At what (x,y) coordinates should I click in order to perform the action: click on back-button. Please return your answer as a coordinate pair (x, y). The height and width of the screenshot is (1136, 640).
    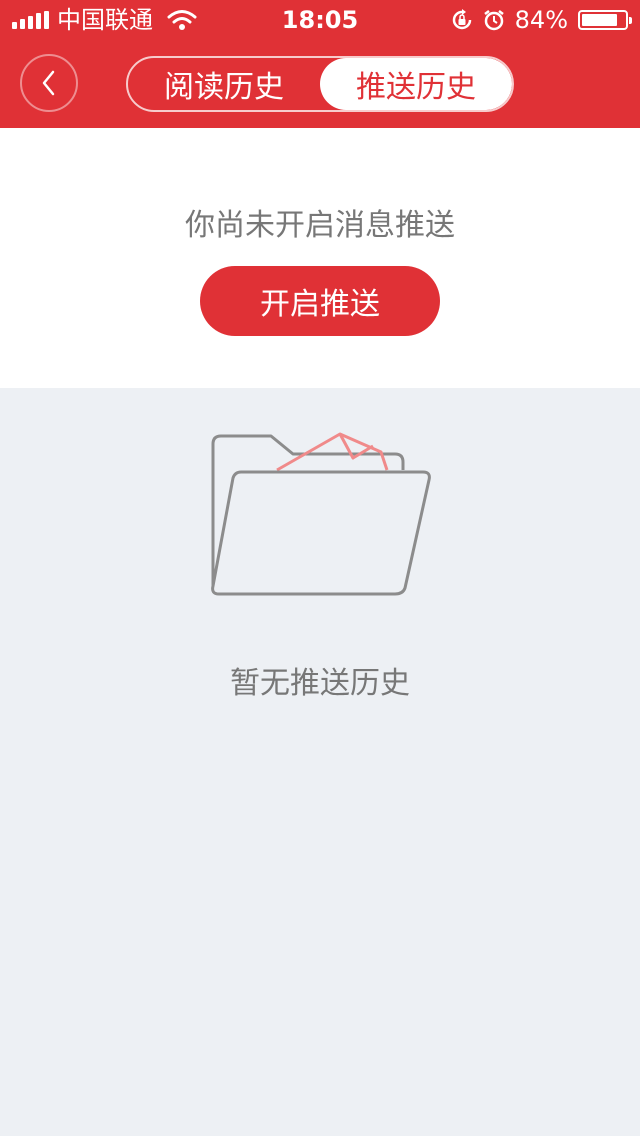
    Looking at the image, I should click on (49, 83).